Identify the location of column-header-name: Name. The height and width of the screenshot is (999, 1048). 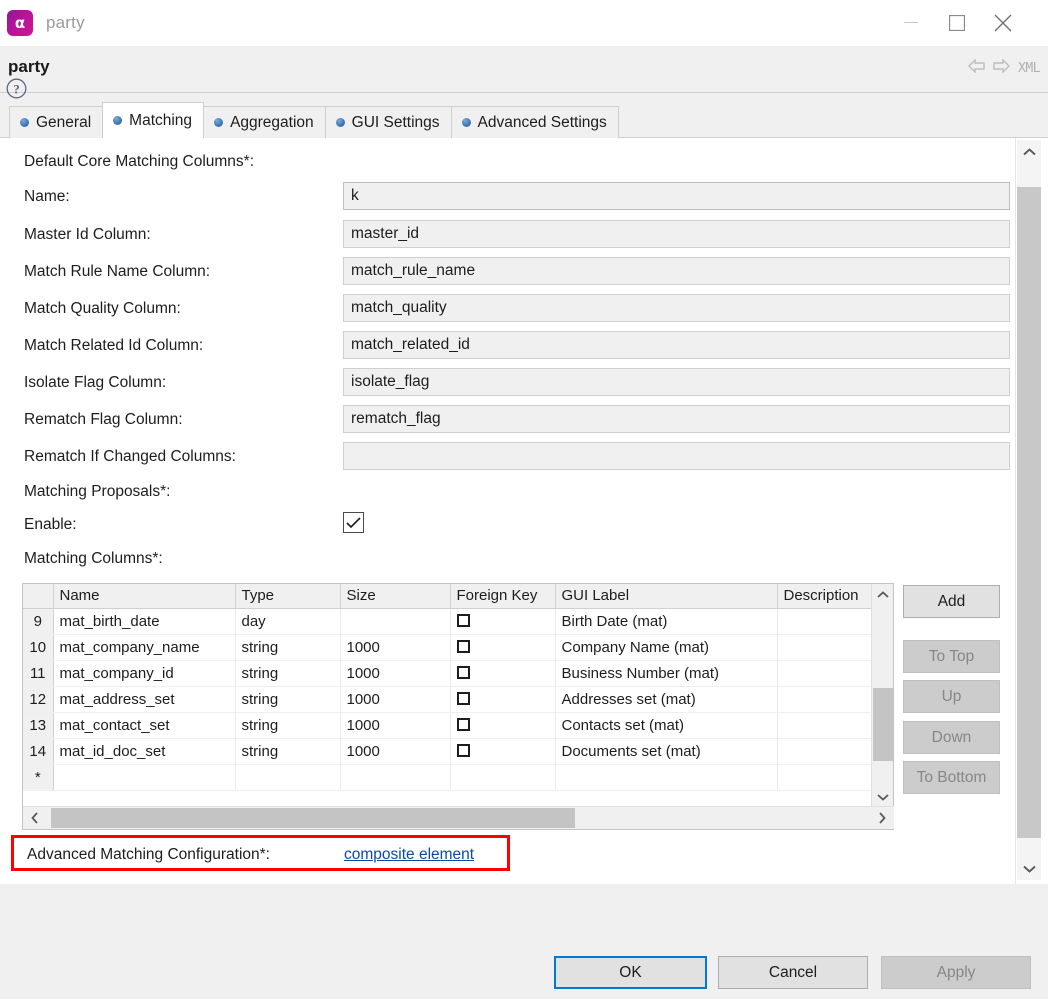
(144, 596).